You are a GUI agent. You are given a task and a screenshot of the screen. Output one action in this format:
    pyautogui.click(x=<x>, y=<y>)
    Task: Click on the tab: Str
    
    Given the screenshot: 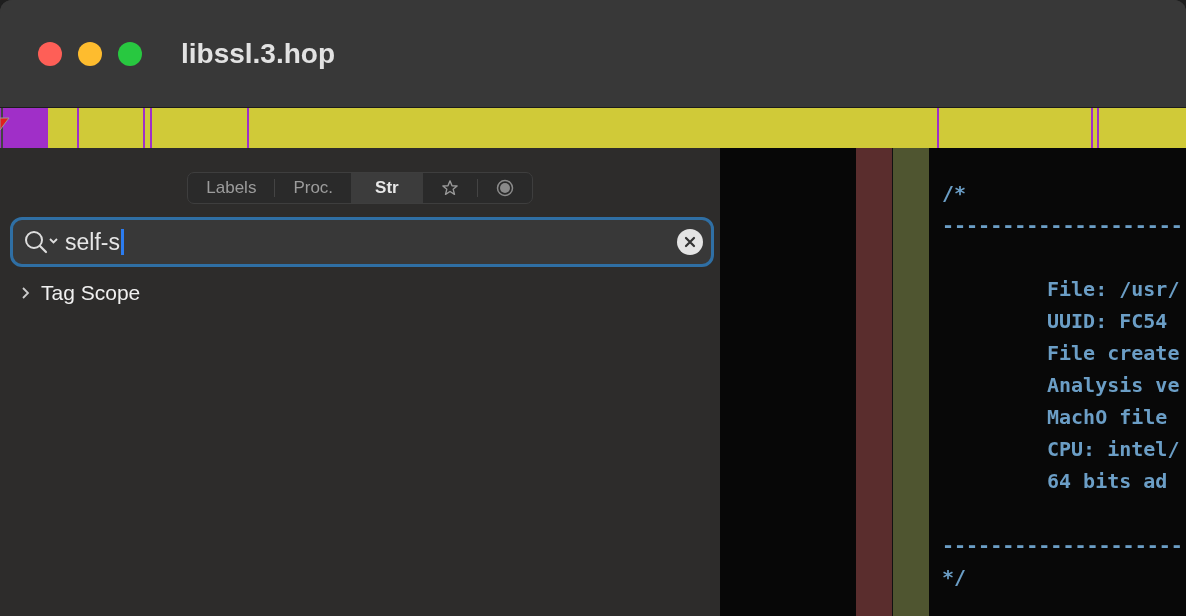 What is the action you would take?
    pyautogui.click(x=387, y=188)
    